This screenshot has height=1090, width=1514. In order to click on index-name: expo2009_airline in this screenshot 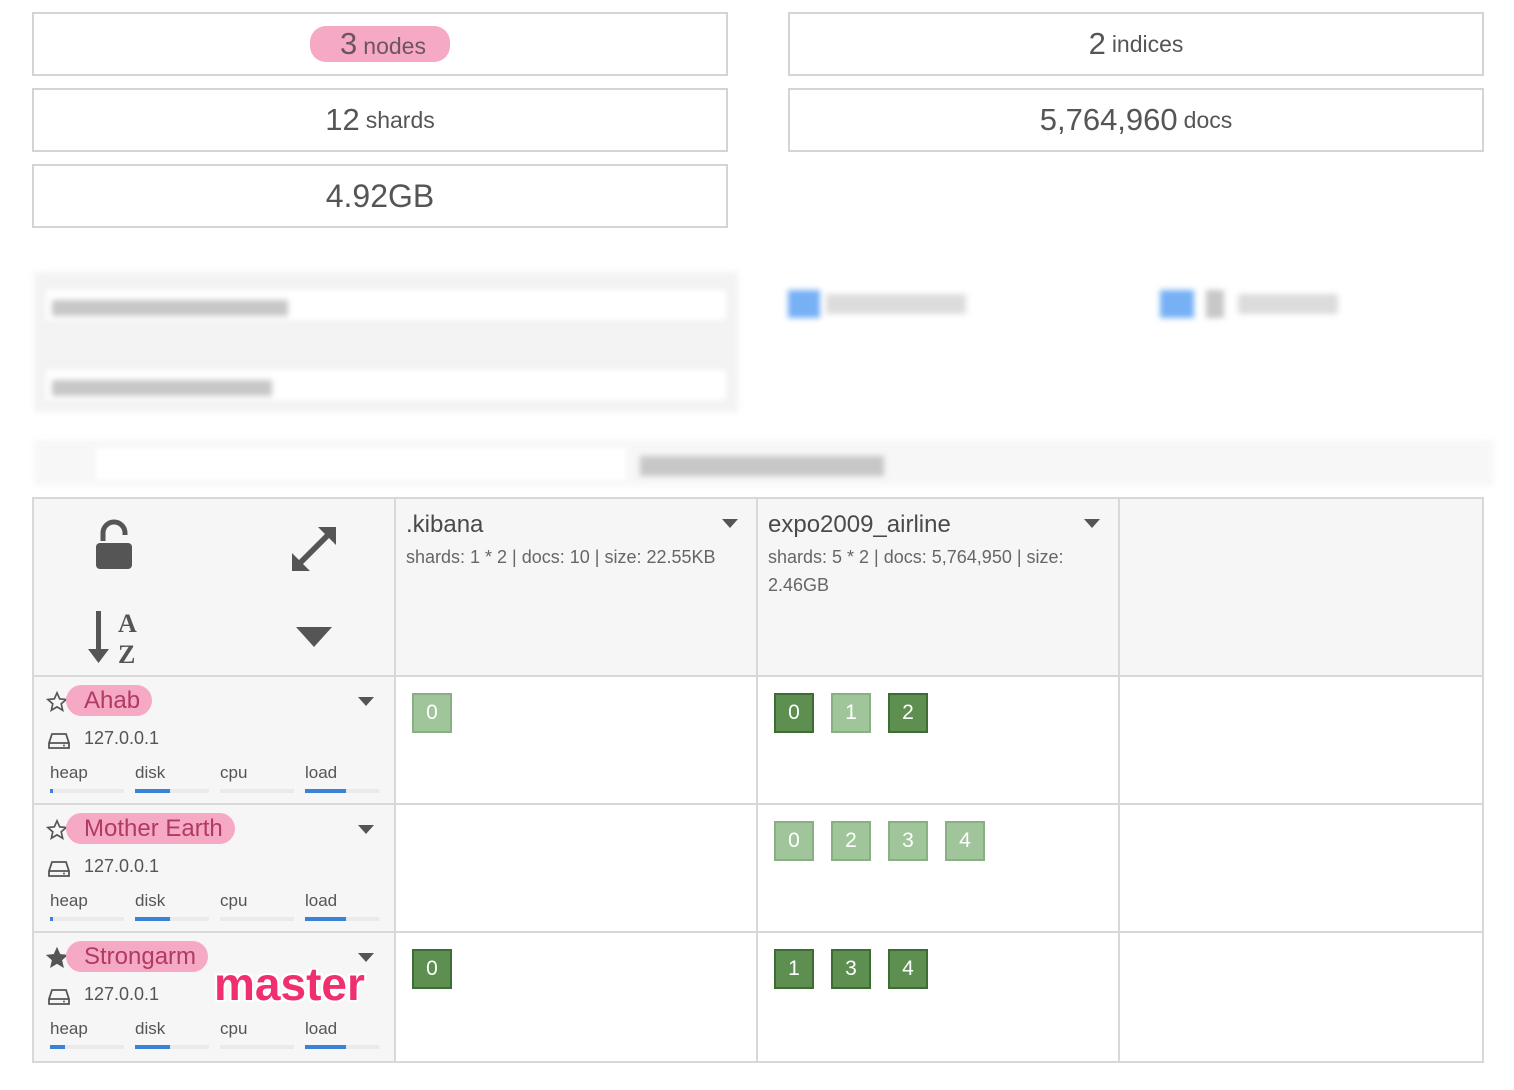, I will do `click(859, 525)`.